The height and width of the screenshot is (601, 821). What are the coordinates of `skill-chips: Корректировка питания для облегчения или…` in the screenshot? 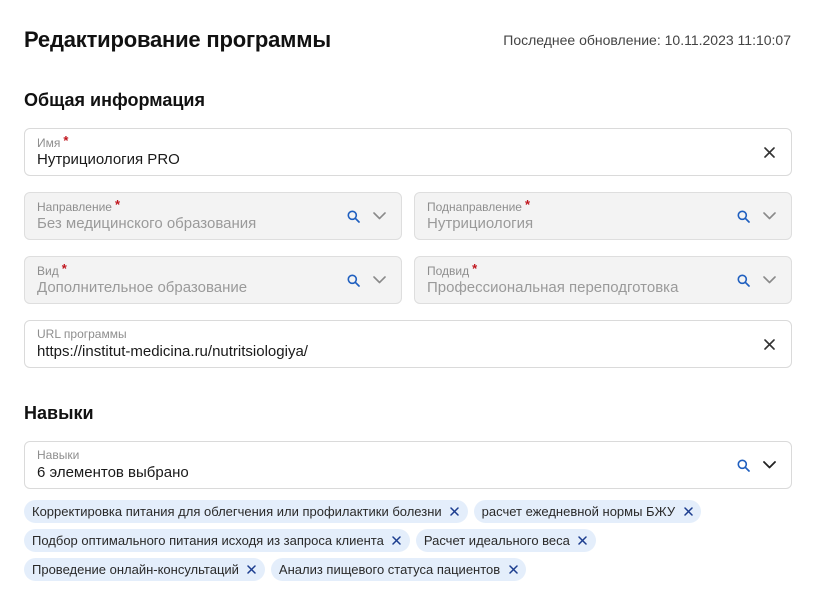 It's located at (409, 543).